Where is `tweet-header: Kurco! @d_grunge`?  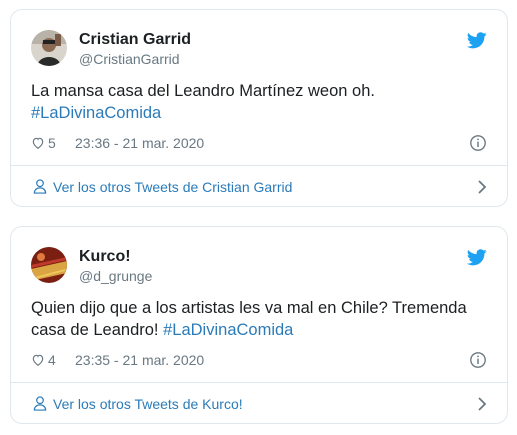 tweet-header: Kurco! @d_grunge is located at coordinates (259, 268).